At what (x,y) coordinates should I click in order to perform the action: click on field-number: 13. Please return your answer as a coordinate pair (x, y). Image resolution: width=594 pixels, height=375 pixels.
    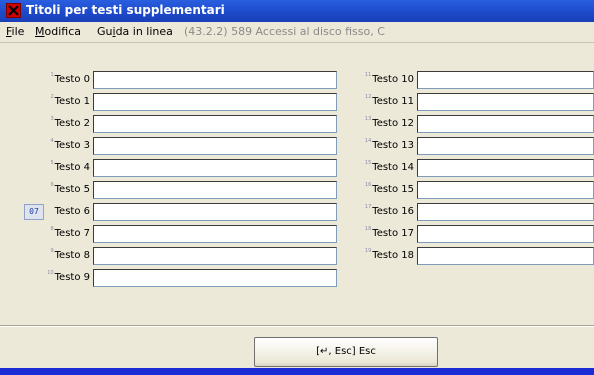
    Looking at the image, I should click on (368, 119).